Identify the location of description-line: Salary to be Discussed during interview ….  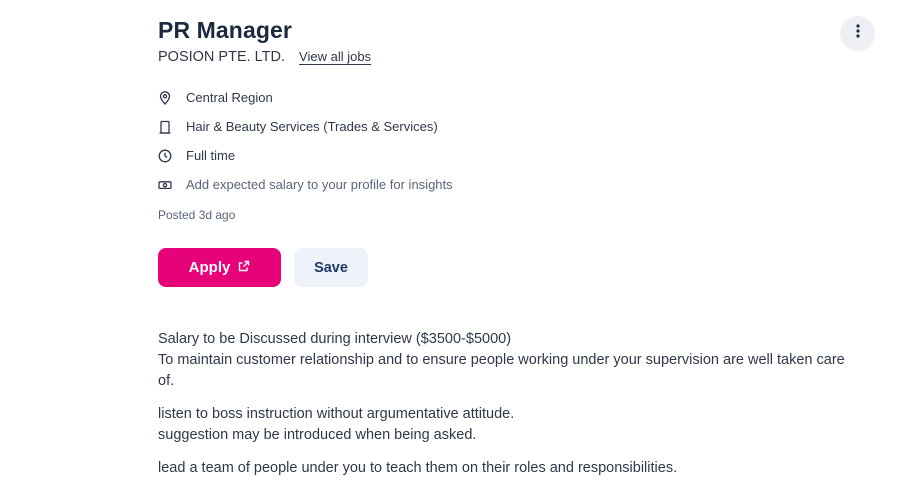
(335, 339).